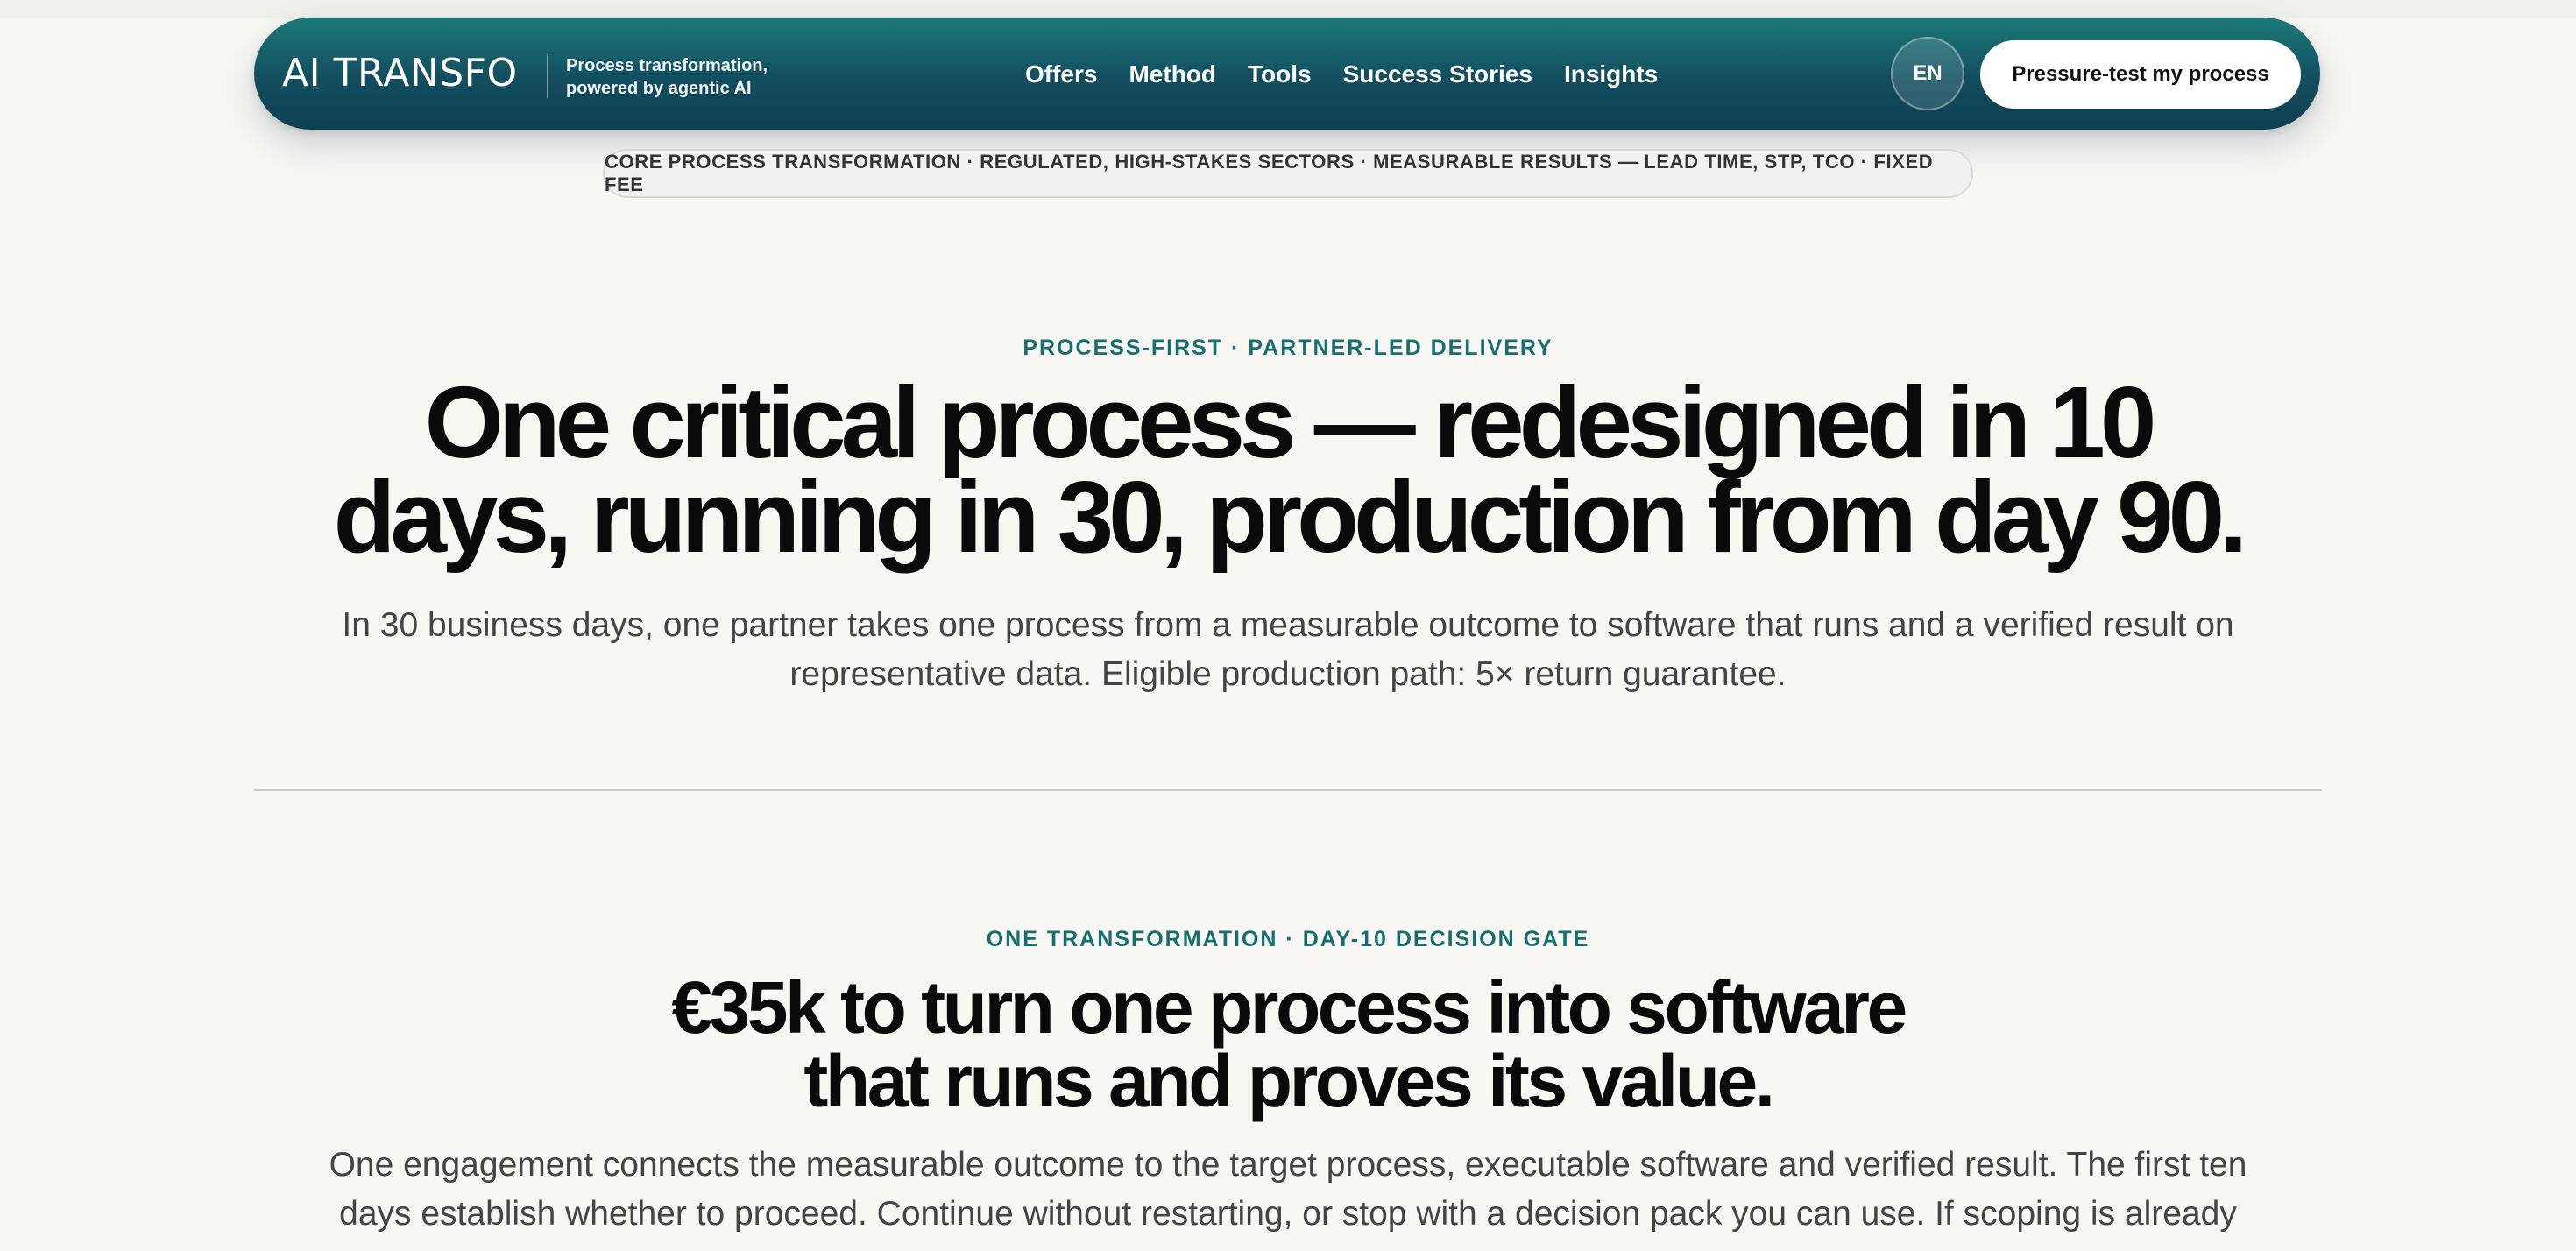  What do you see at coordinates (1061, 74) in the screenshot?
I see `nav-offers: Offers` at bounding box center [1061, 74].